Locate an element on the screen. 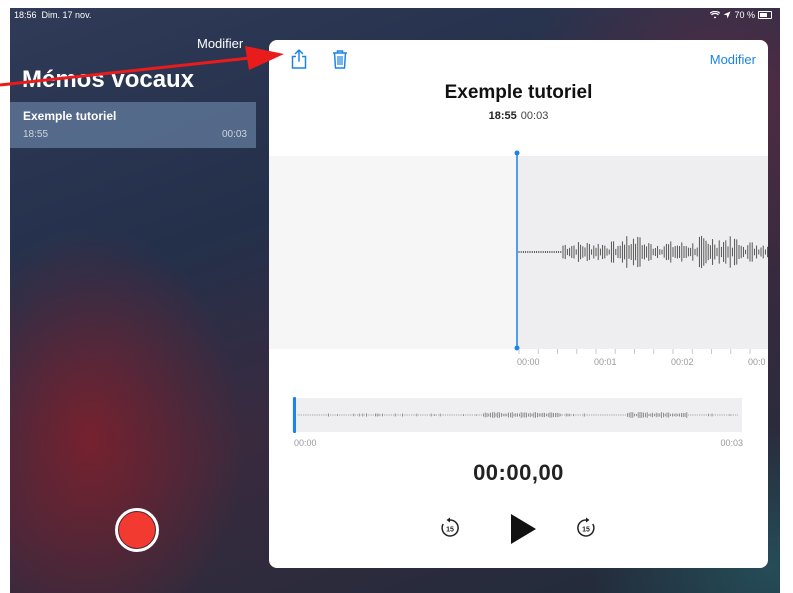  status-bar: 18:56 Dim. 17 nov. 70 % is located at coordinates (395, 15).